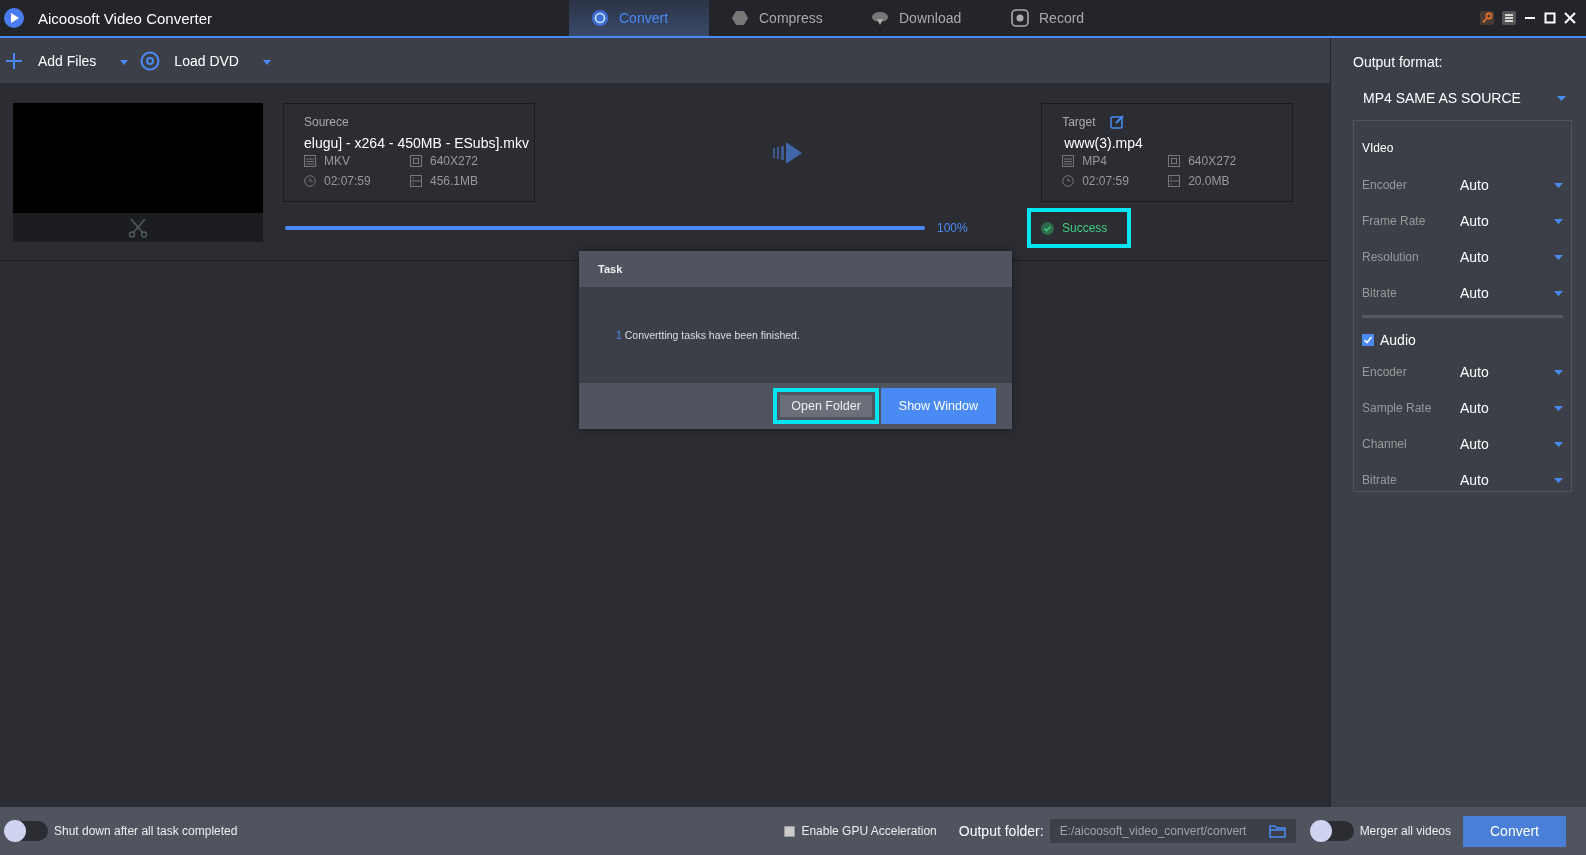  I want to click on record-icon, so click(1020, 18).